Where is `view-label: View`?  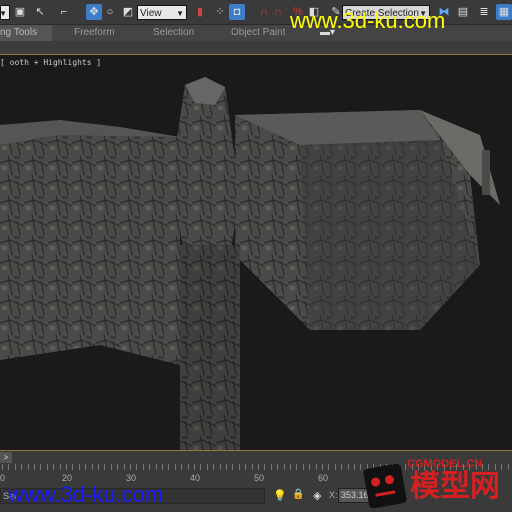 view-label: View is located at coordinates (151, 13).